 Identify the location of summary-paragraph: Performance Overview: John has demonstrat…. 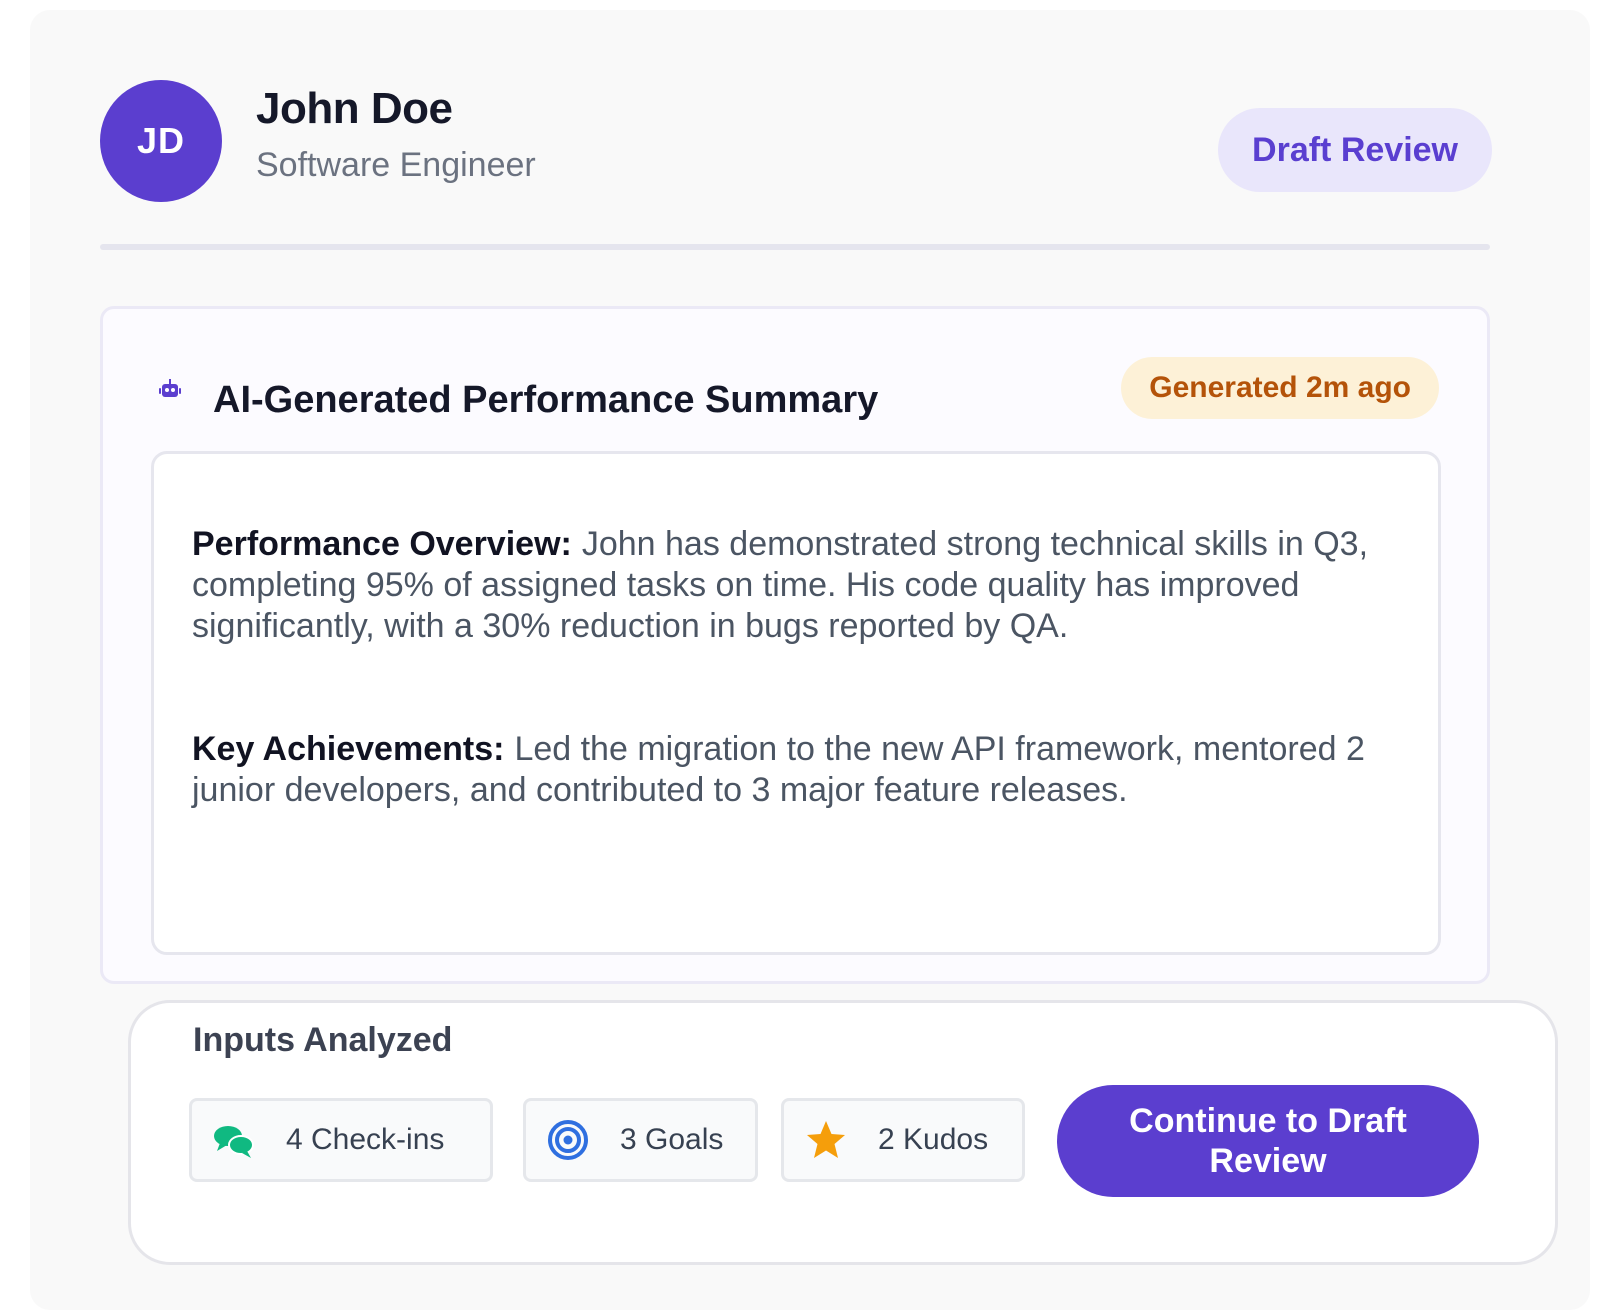
(797, 585).